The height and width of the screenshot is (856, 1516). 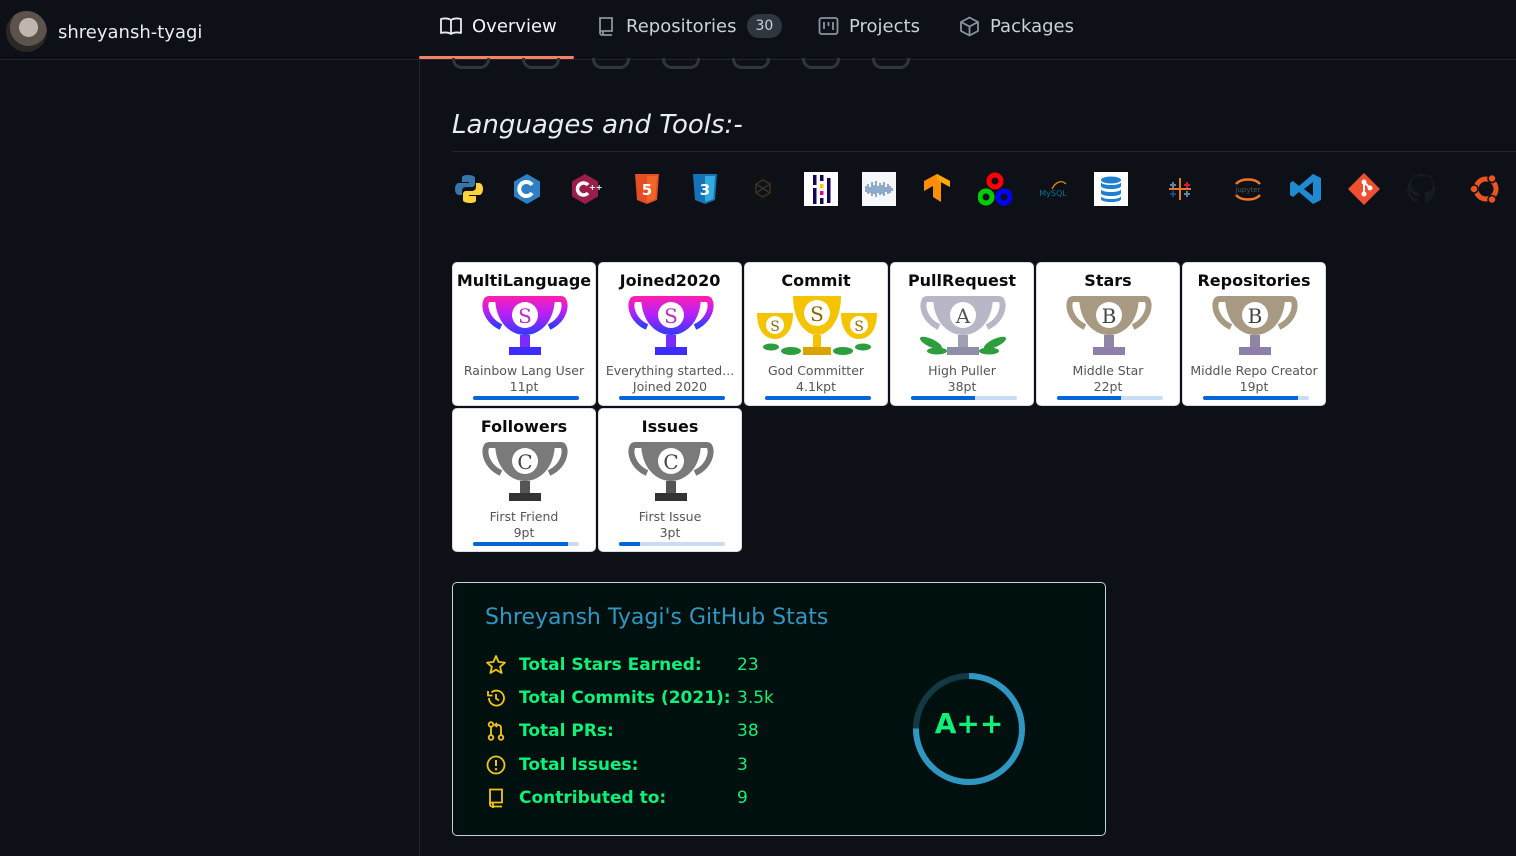 I want to click on stat-label: Total PRs:, so click(x=566, y=731).